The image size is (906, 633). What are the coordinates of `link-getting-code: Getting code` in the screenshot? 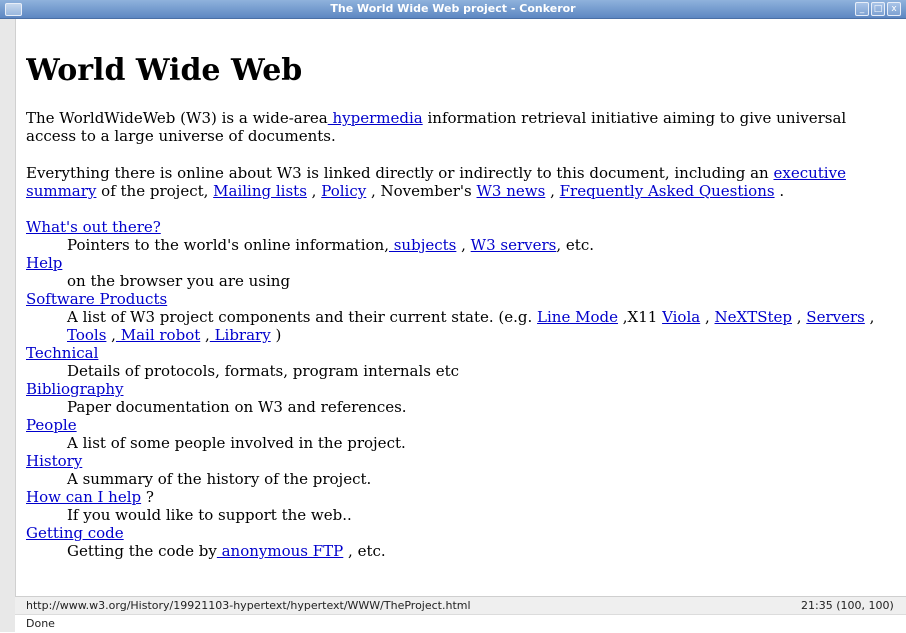 It's located at (75, 533).